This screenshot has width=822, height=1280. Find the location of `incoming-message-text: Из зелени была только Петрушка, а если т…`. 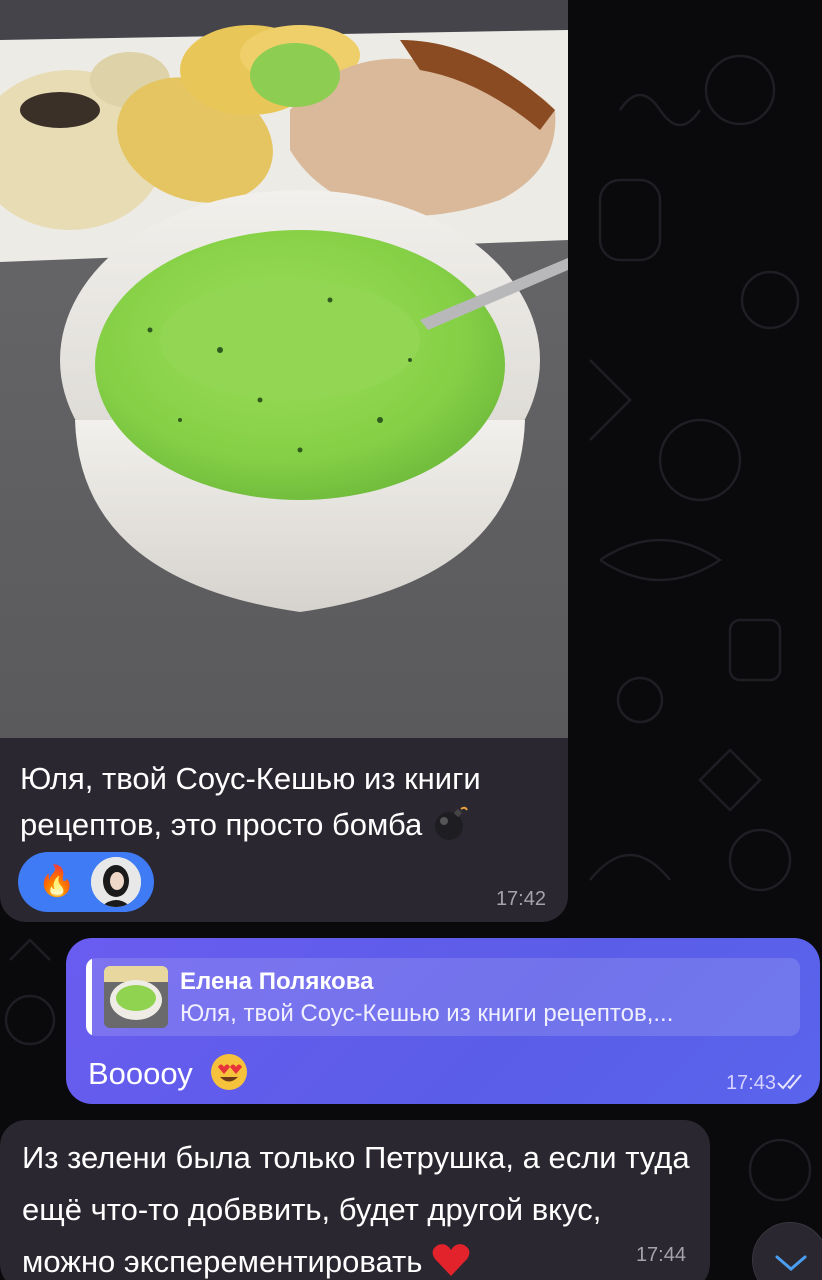

incoming-message-text: Из зелени была только Петрушка, а если т… is located at coordinates (356, 1209).